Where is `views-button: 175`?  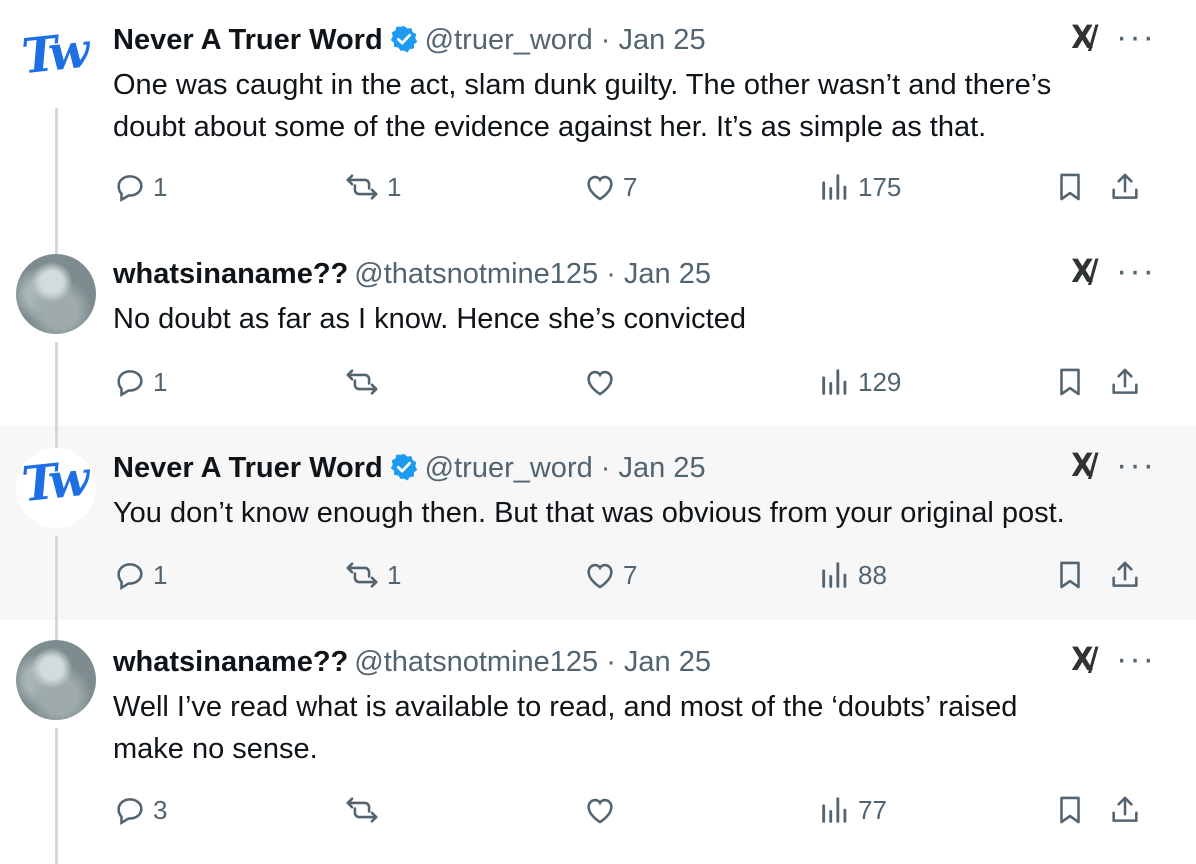 views-button: 175 is located at coordinates (859, 187).